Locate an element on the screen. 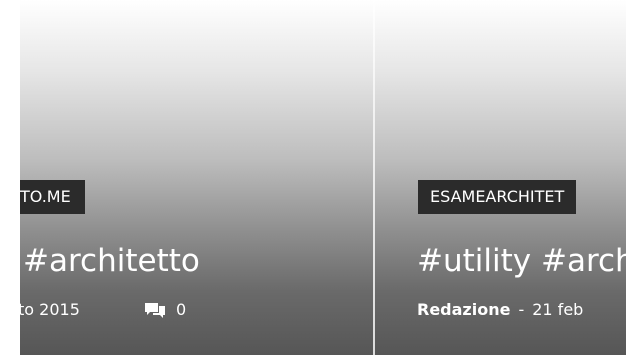  post-title: #architetto is located at coordinates (111, 261).